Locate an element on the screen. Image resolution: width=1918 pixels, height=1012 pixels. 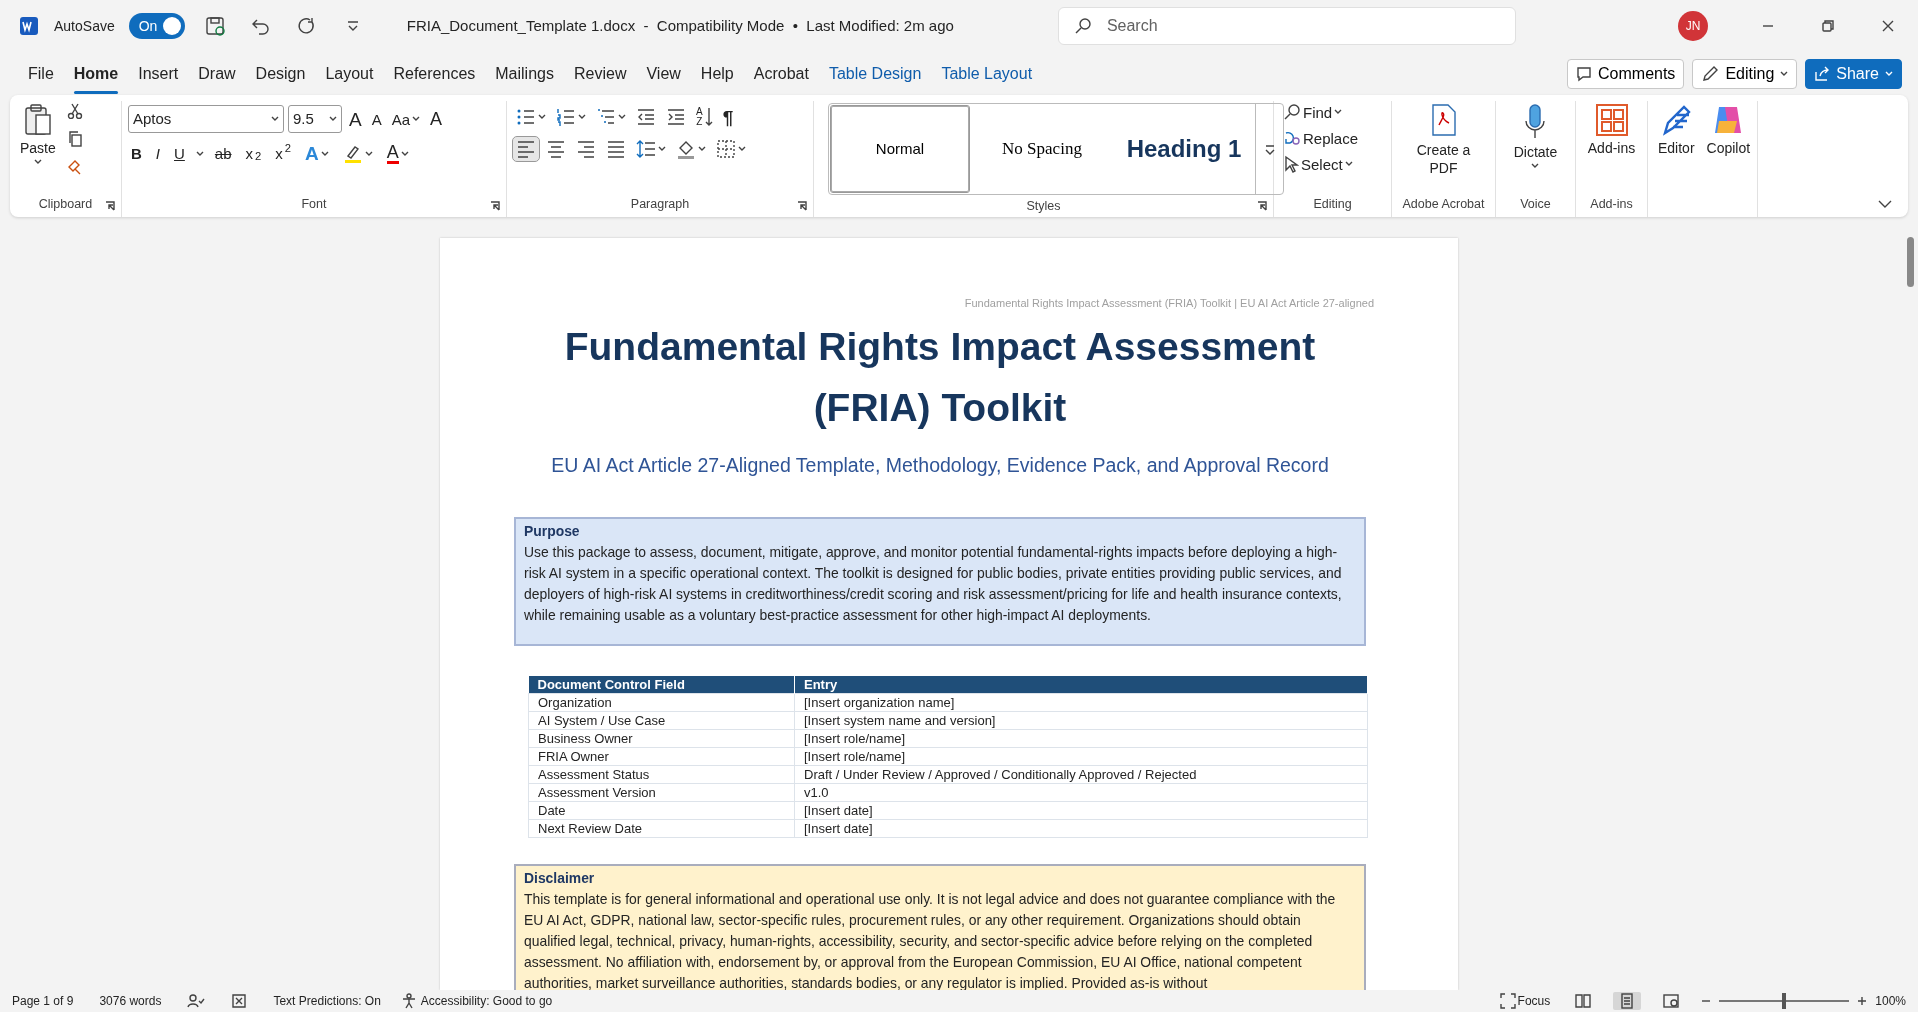
document-title: FRIA_Document_Template 1.docx - Compatibility Mode • Last Modified: 2m ago is located at coordinates (680, 26).